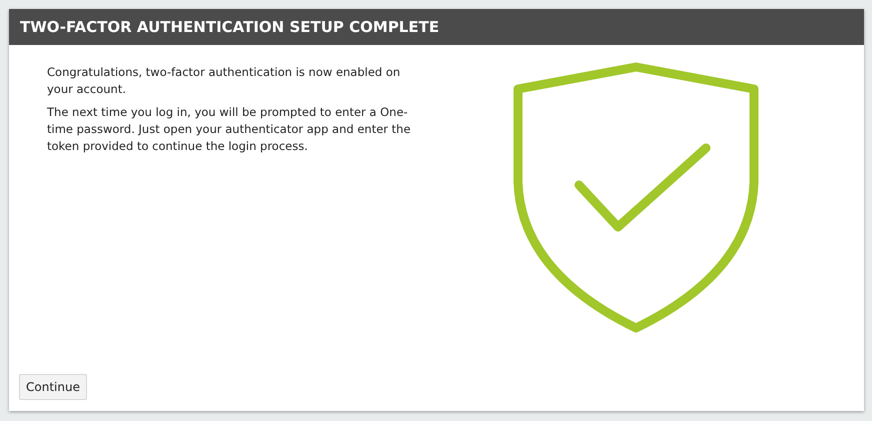 The width and height of the screenshot is (872, 421). Describe the element at coordinates (230, 27) in the screenshot. I see `dialog-title: TWO-FACTOR AUTHENTICATION SETUP COMPLETE` at that location.